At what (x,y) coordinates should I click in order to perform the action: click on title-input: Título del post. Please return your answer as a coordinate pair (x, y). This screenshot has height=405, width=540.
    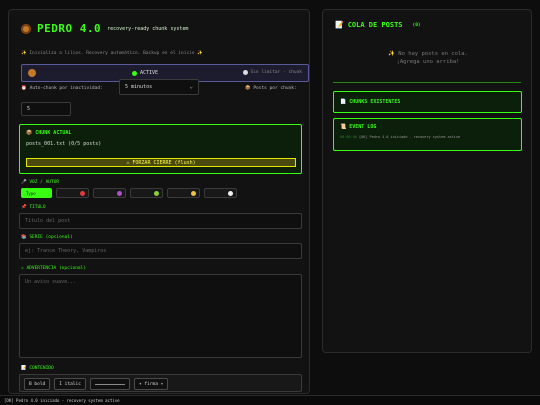
    Looking at the image, I should click on (160, 221).